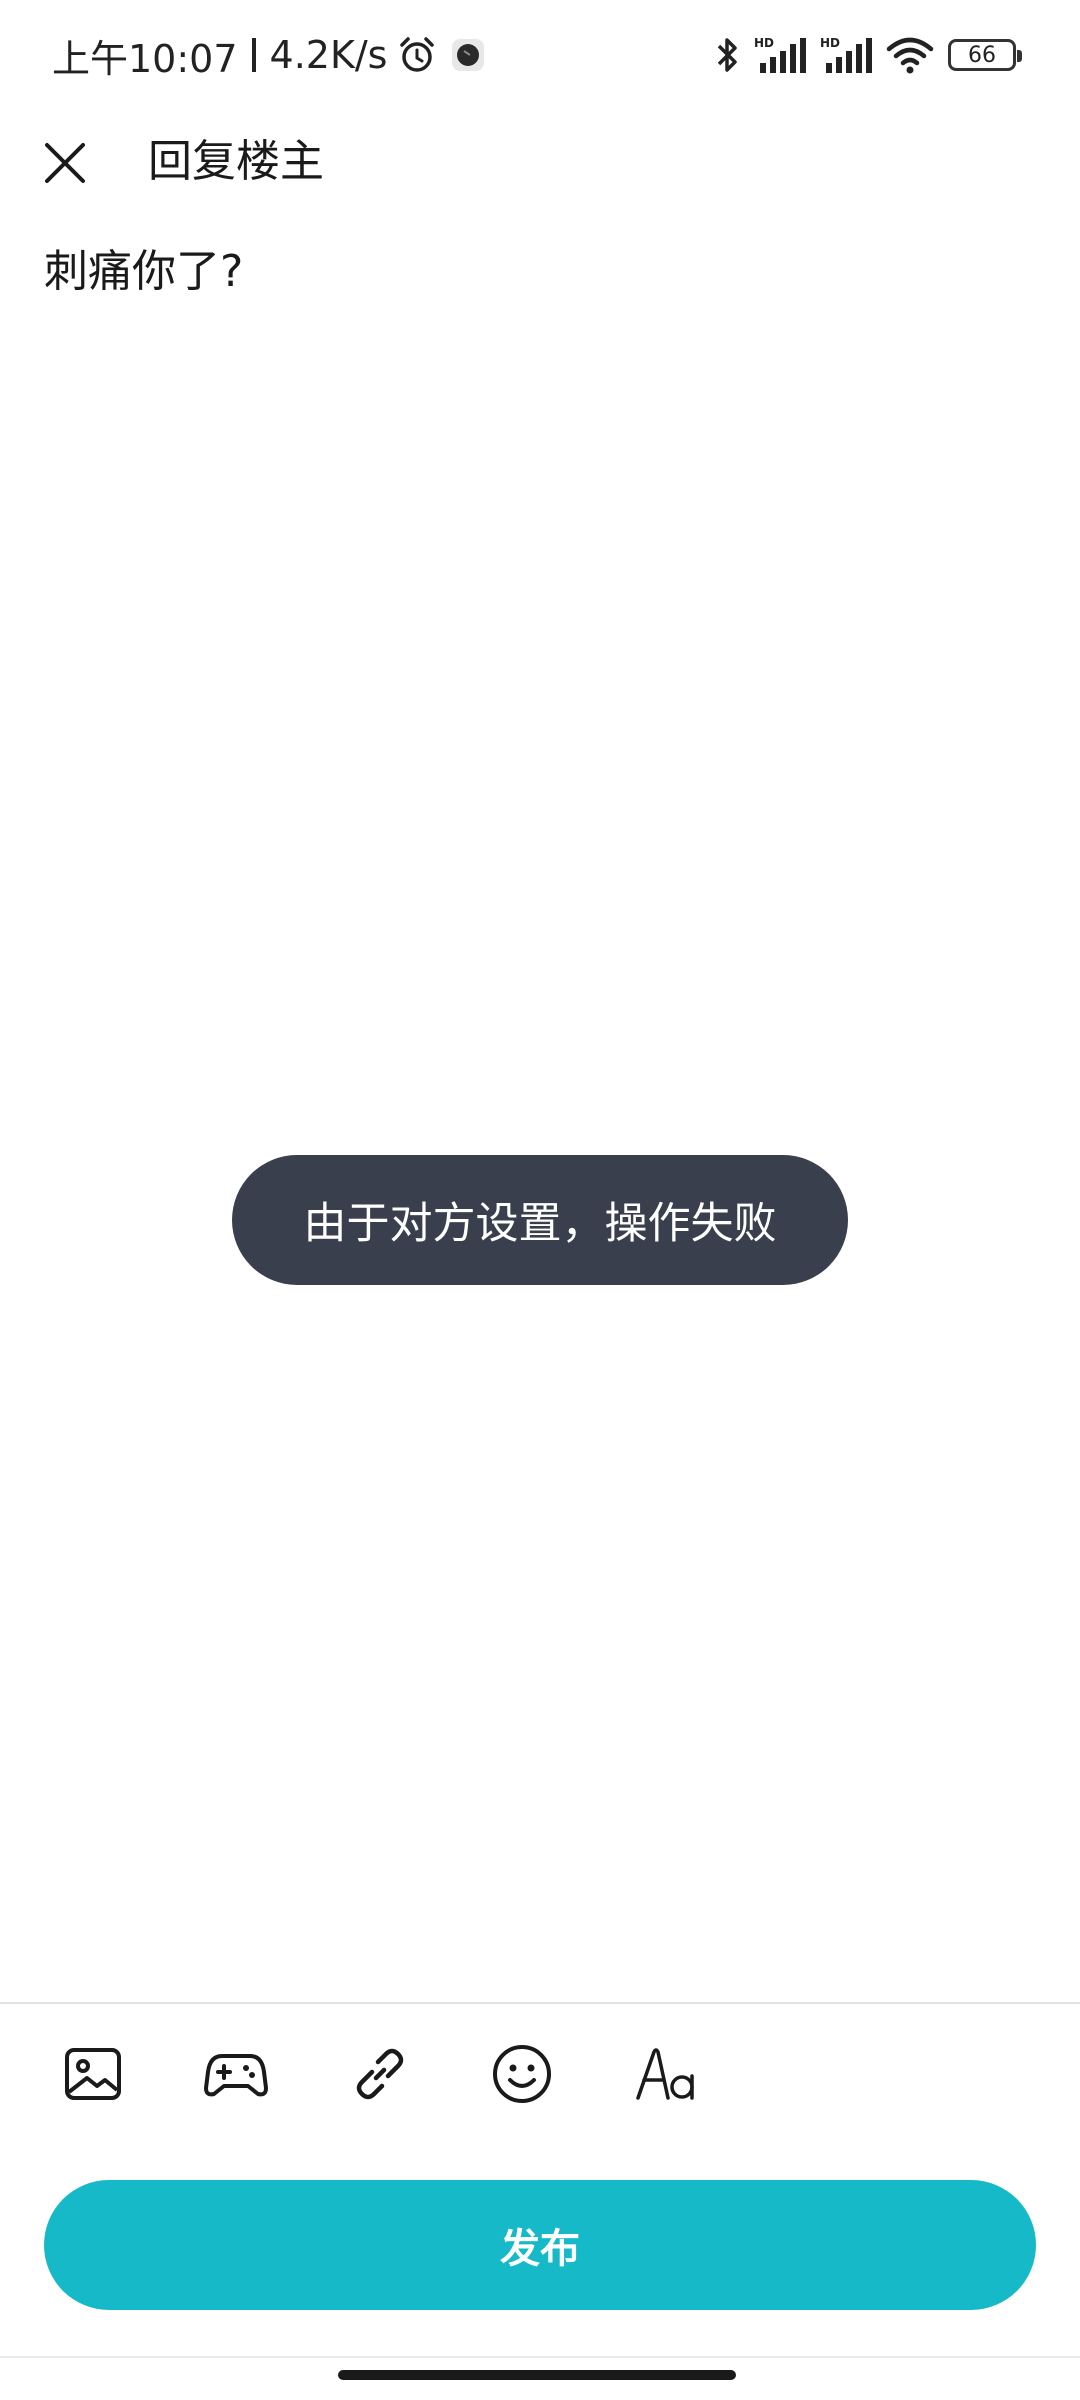  I want to click on alarm-icon, so click(417, 54).